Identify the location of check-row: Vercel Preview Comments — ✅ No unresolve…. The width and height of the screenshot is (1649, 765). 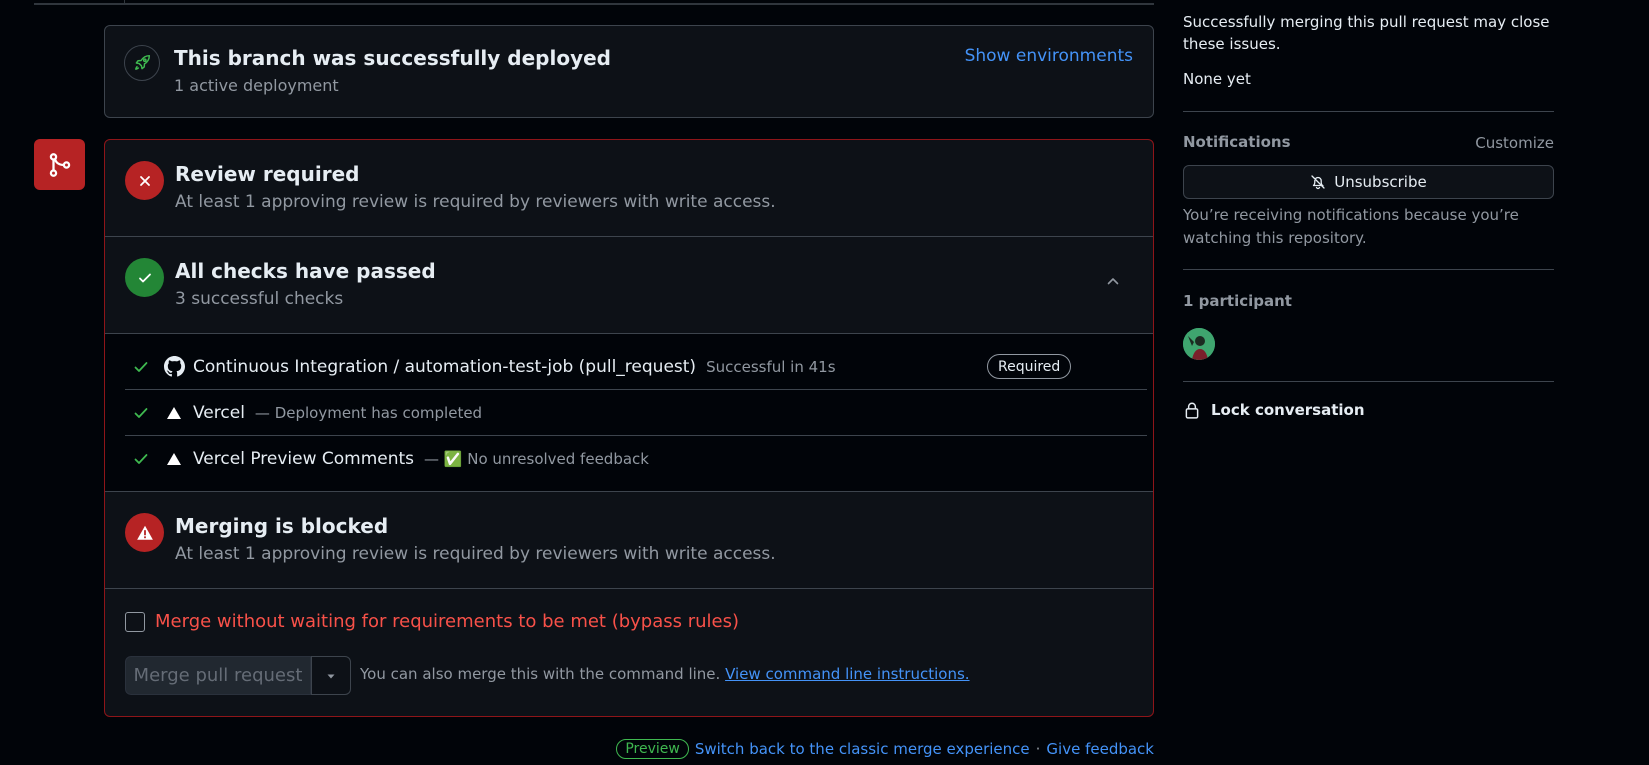
(636, 459).